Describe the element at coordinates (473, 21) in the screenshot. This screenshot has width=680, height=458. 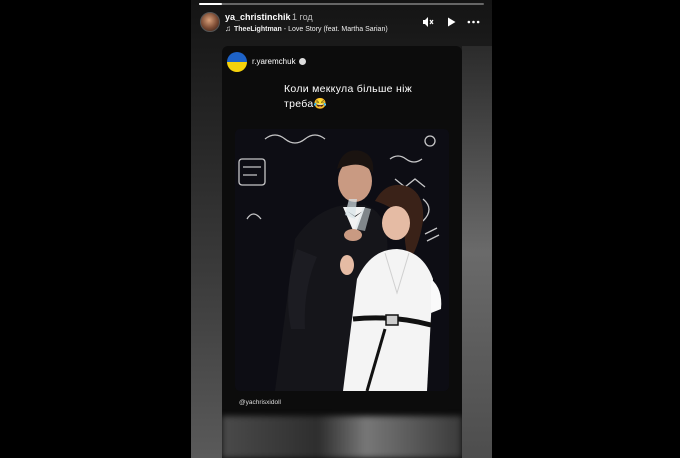
I see `more-icon` at that location.